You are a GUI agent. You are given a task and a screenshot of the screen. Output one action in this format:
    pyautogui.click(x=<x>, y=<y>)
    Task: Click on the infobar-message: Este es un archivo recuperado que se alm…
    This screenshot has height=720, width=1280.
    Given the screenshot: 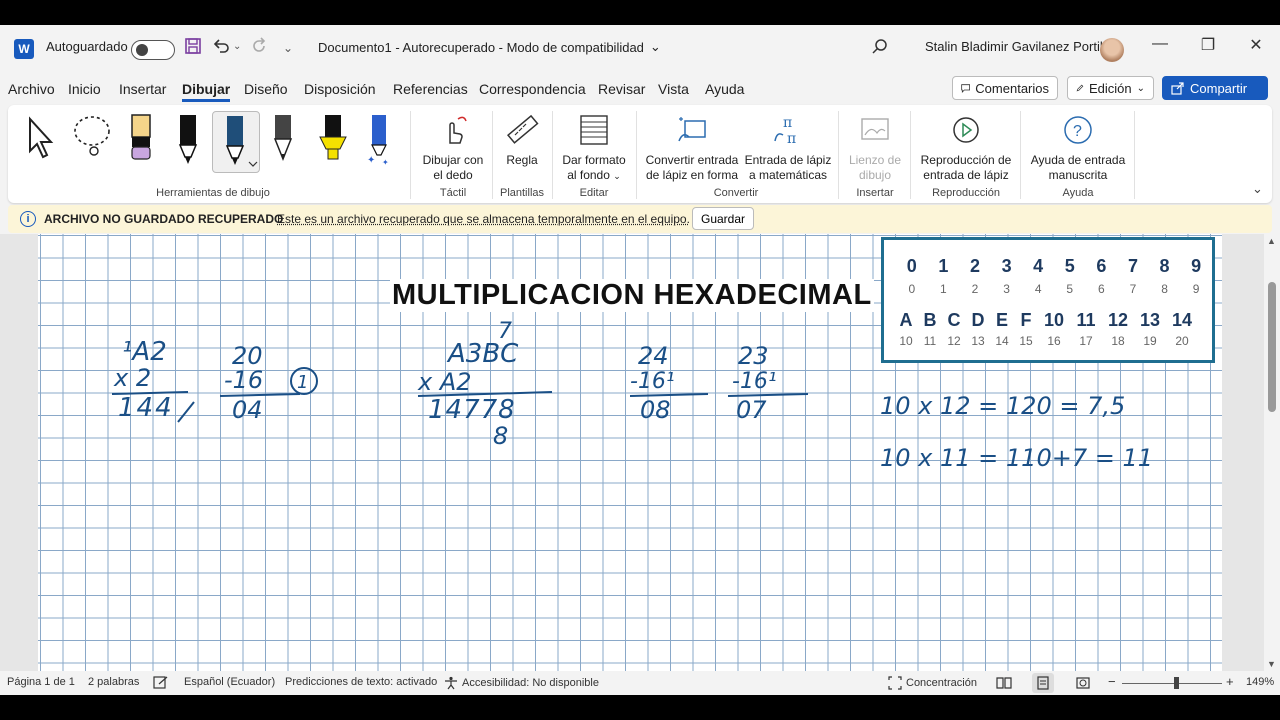 What is the action you would take?
    pyautogui.click(x=483, y=219)
    